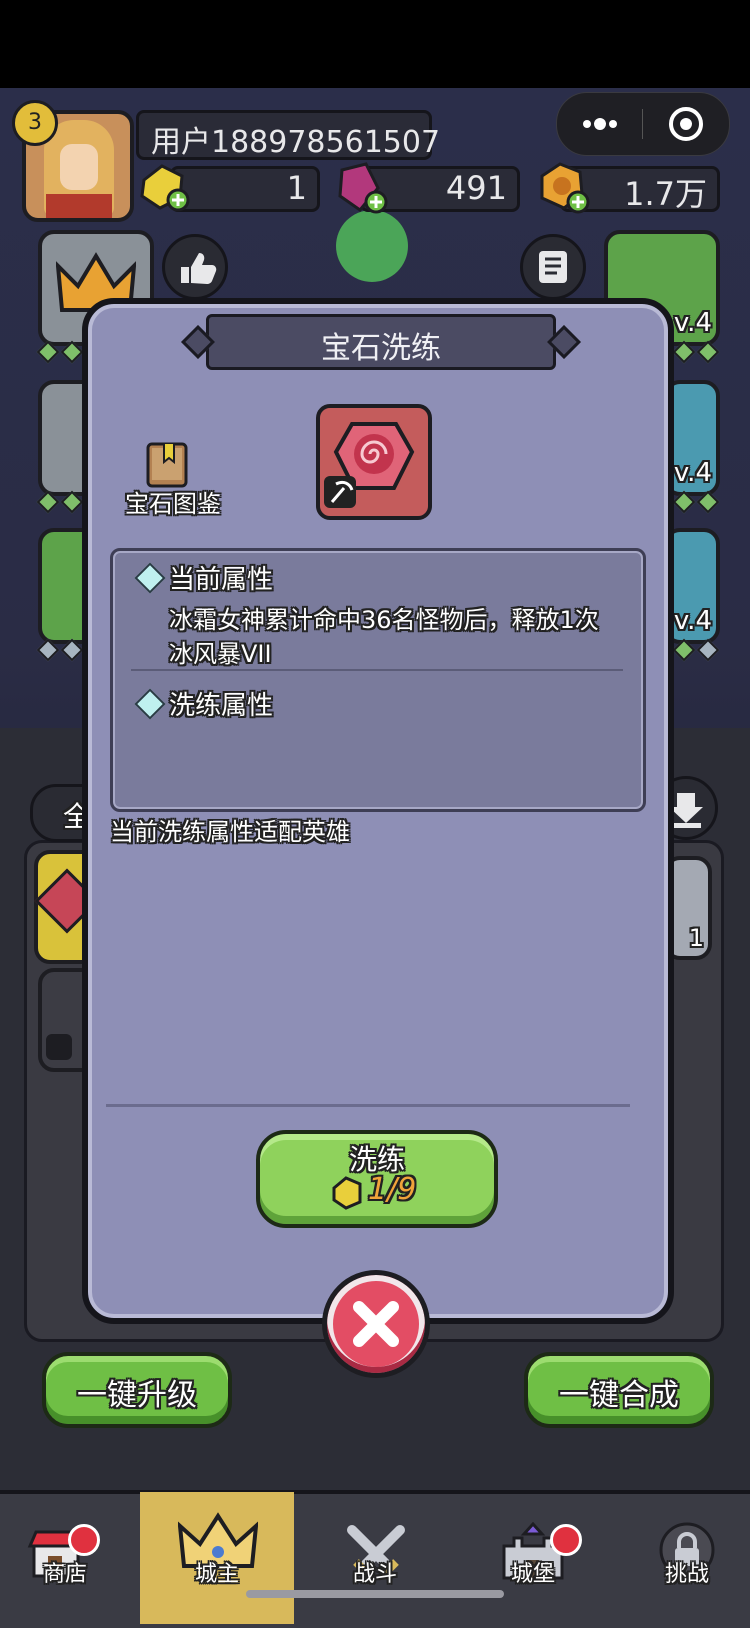 The image size is (750, 1628). I want to click on gem-icon, so click(360, 188).